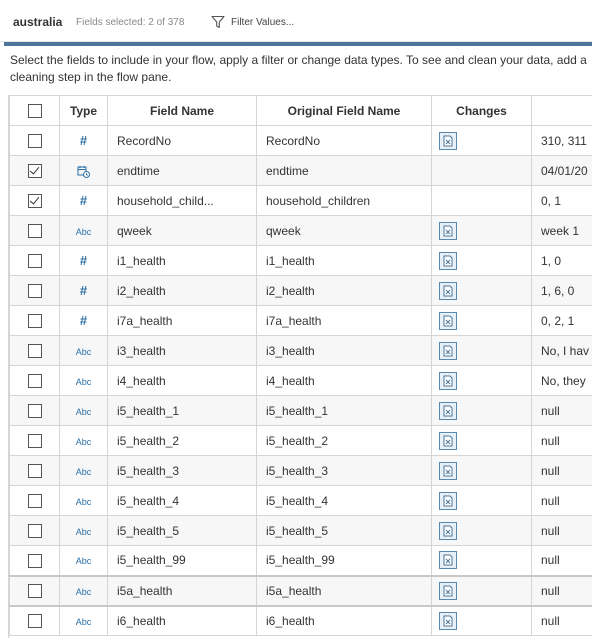 The height and width of the screenshot is (638, 592). What do you see at coordinates (34, 110) in the screenshot?
I see `select-all-checkbox` at bounding box center [34, 110].